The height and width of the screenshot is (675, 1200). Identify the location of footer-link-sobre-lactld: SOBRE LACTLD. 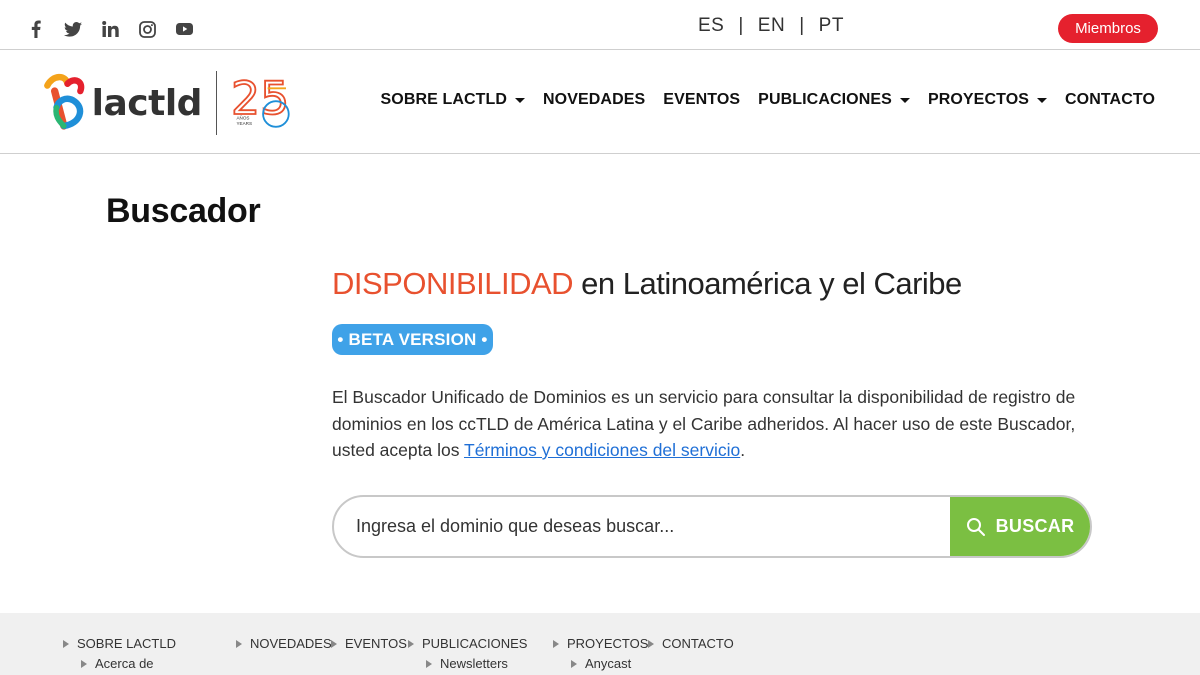
(119, 643).